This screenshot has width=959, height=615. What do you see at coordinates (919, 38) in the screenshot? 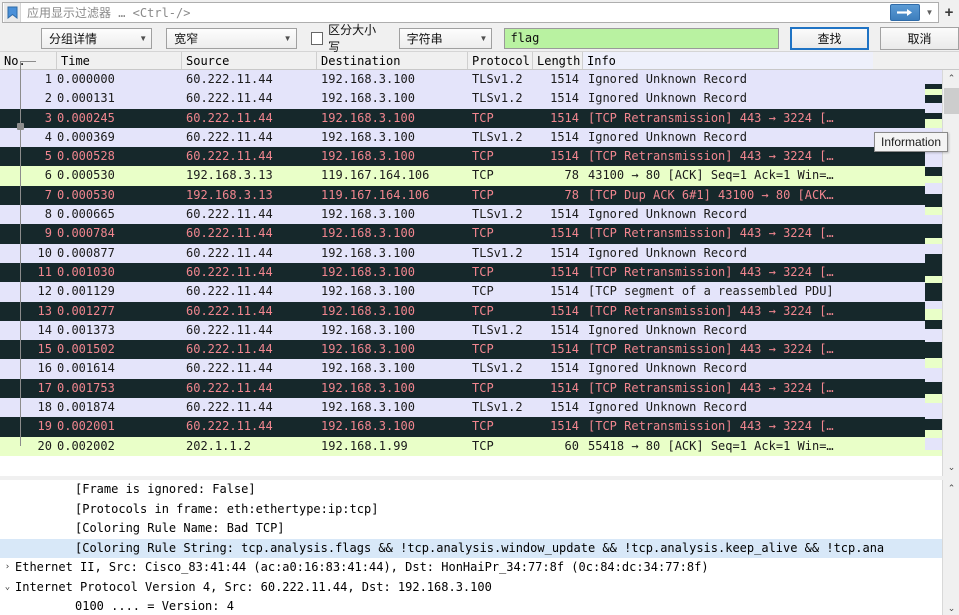
I see `cancel-button: 取消` at bounding box center [919, 38].